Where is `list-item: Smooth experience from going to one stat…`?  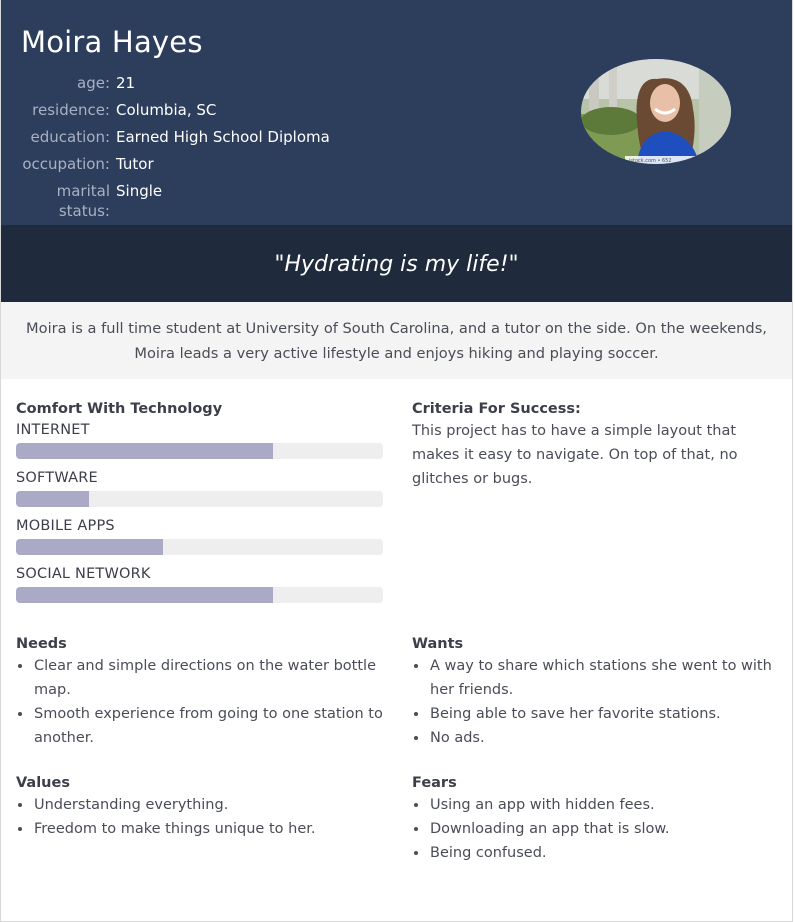 list-item: Smooth experience from going to one stat… is located at coordinates (209, 726).